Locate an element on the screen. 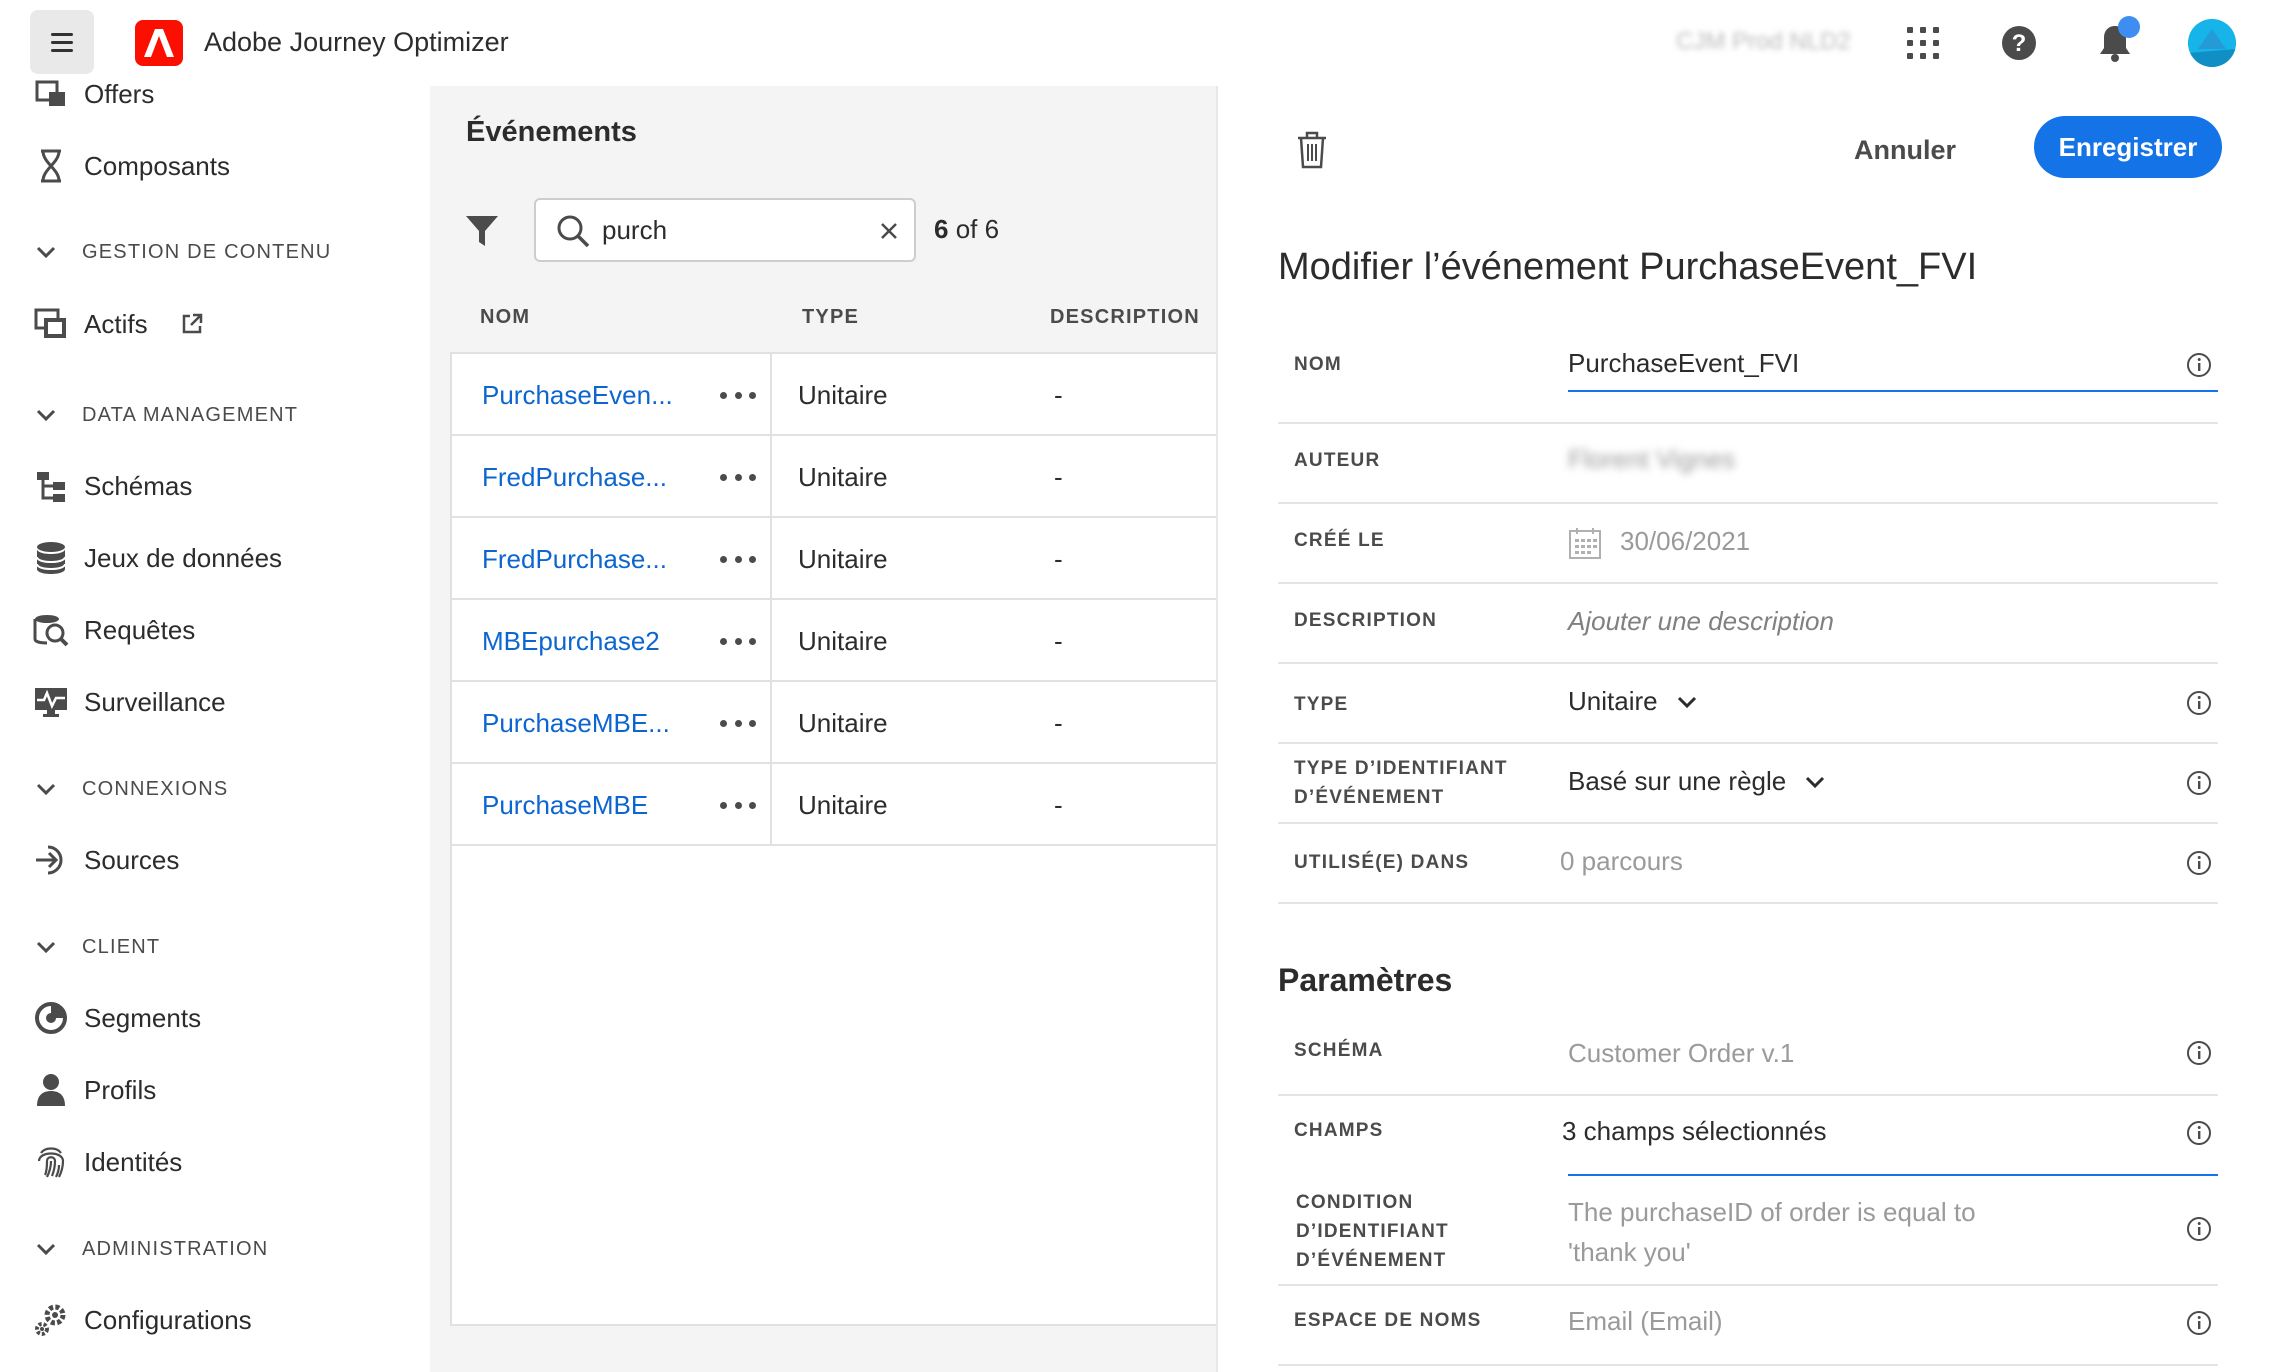 The height and width of the screenshot is (1372, 2278). field-cree-le: CRÉÉ LE 30/06/2021 is located at coordinates (1748, 544).